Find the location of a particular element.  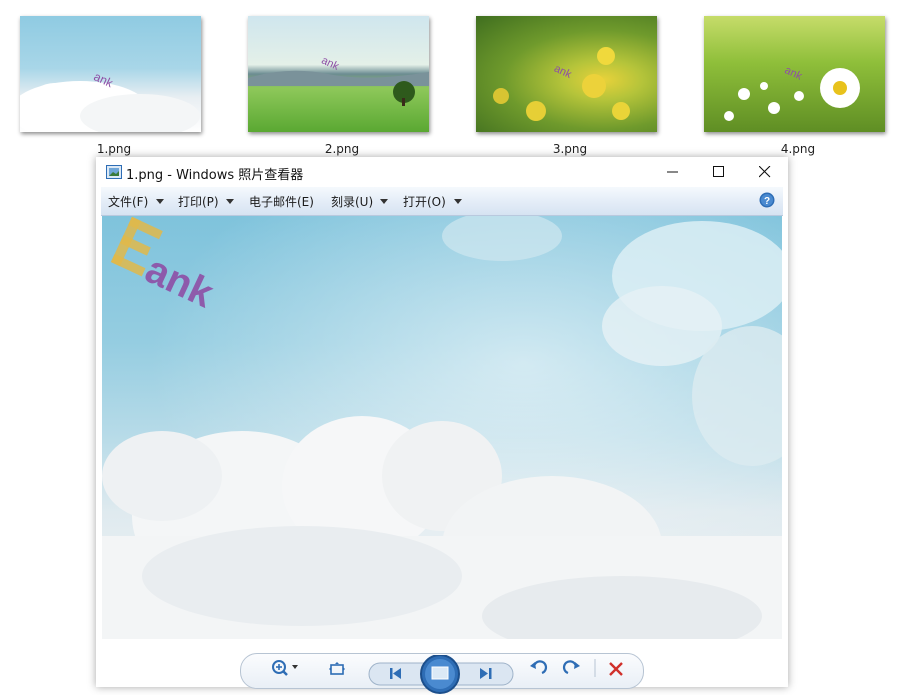

minimize-icon is located at coordinates (672, 172).